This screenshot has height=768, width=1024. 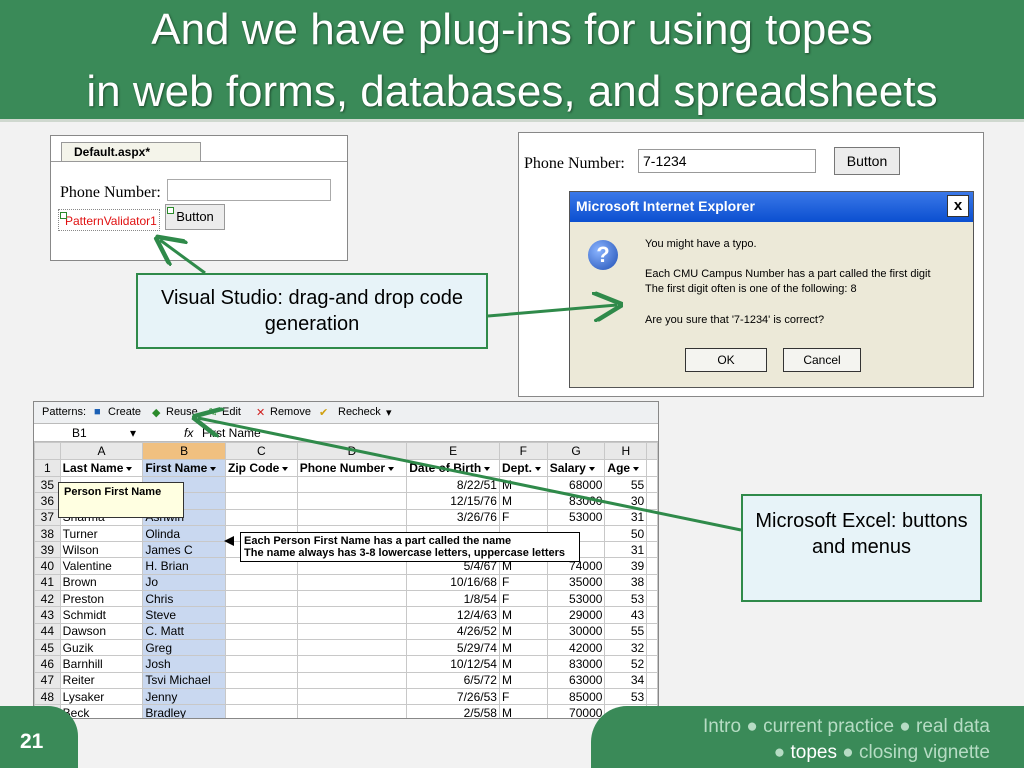 I want to click on ok-button: OK, so click(x=726, y=360).